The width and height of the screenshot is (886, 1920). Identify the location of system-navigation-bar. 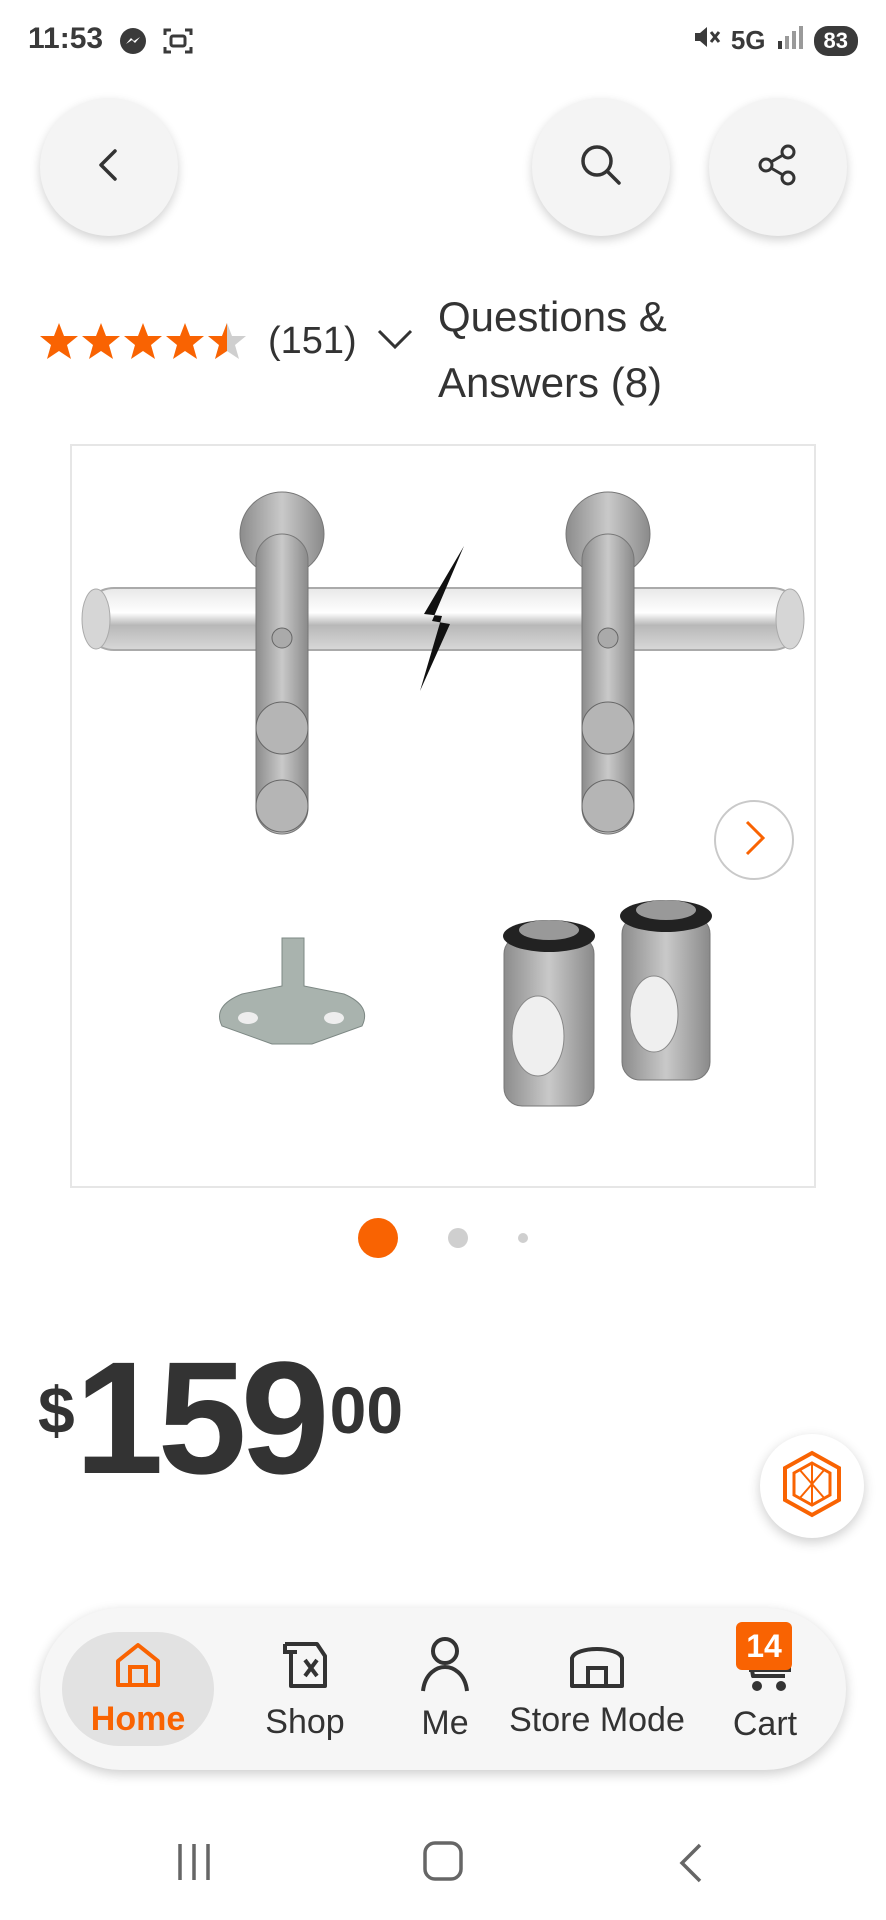
(443, 1870).